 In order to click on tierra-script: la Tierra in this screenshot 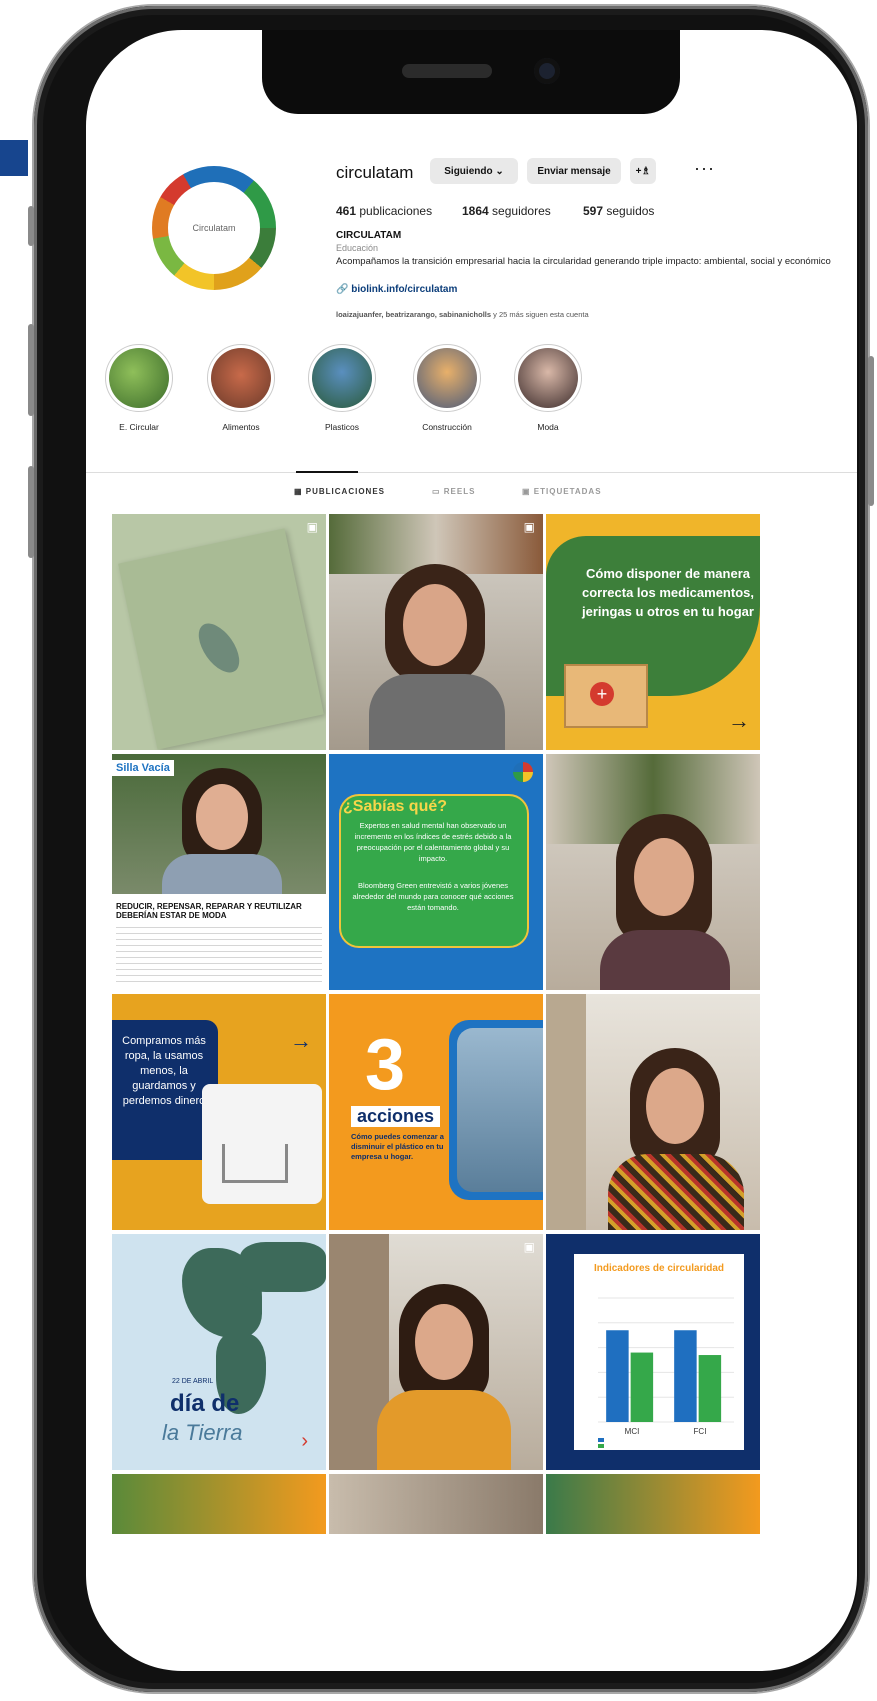, I will do `click(202, 1432)`.